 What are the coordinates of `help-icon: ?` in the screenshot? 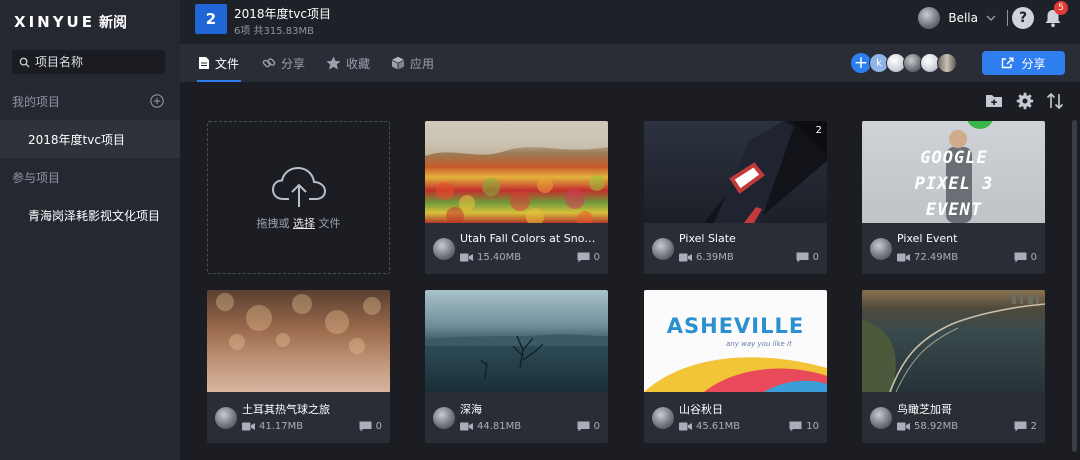 It's located at (1023, 18).